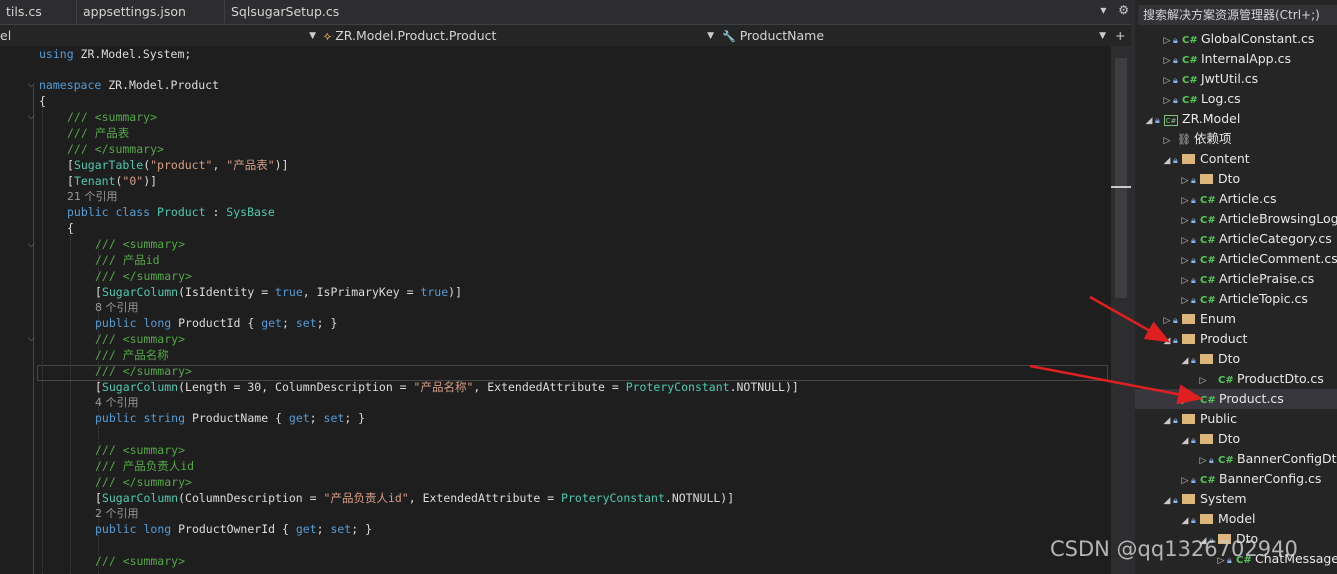  What do you see at coordinates (1116, 350) in the screenshot?
I see `annotation-arrows` at bounding box center [1116, 350].